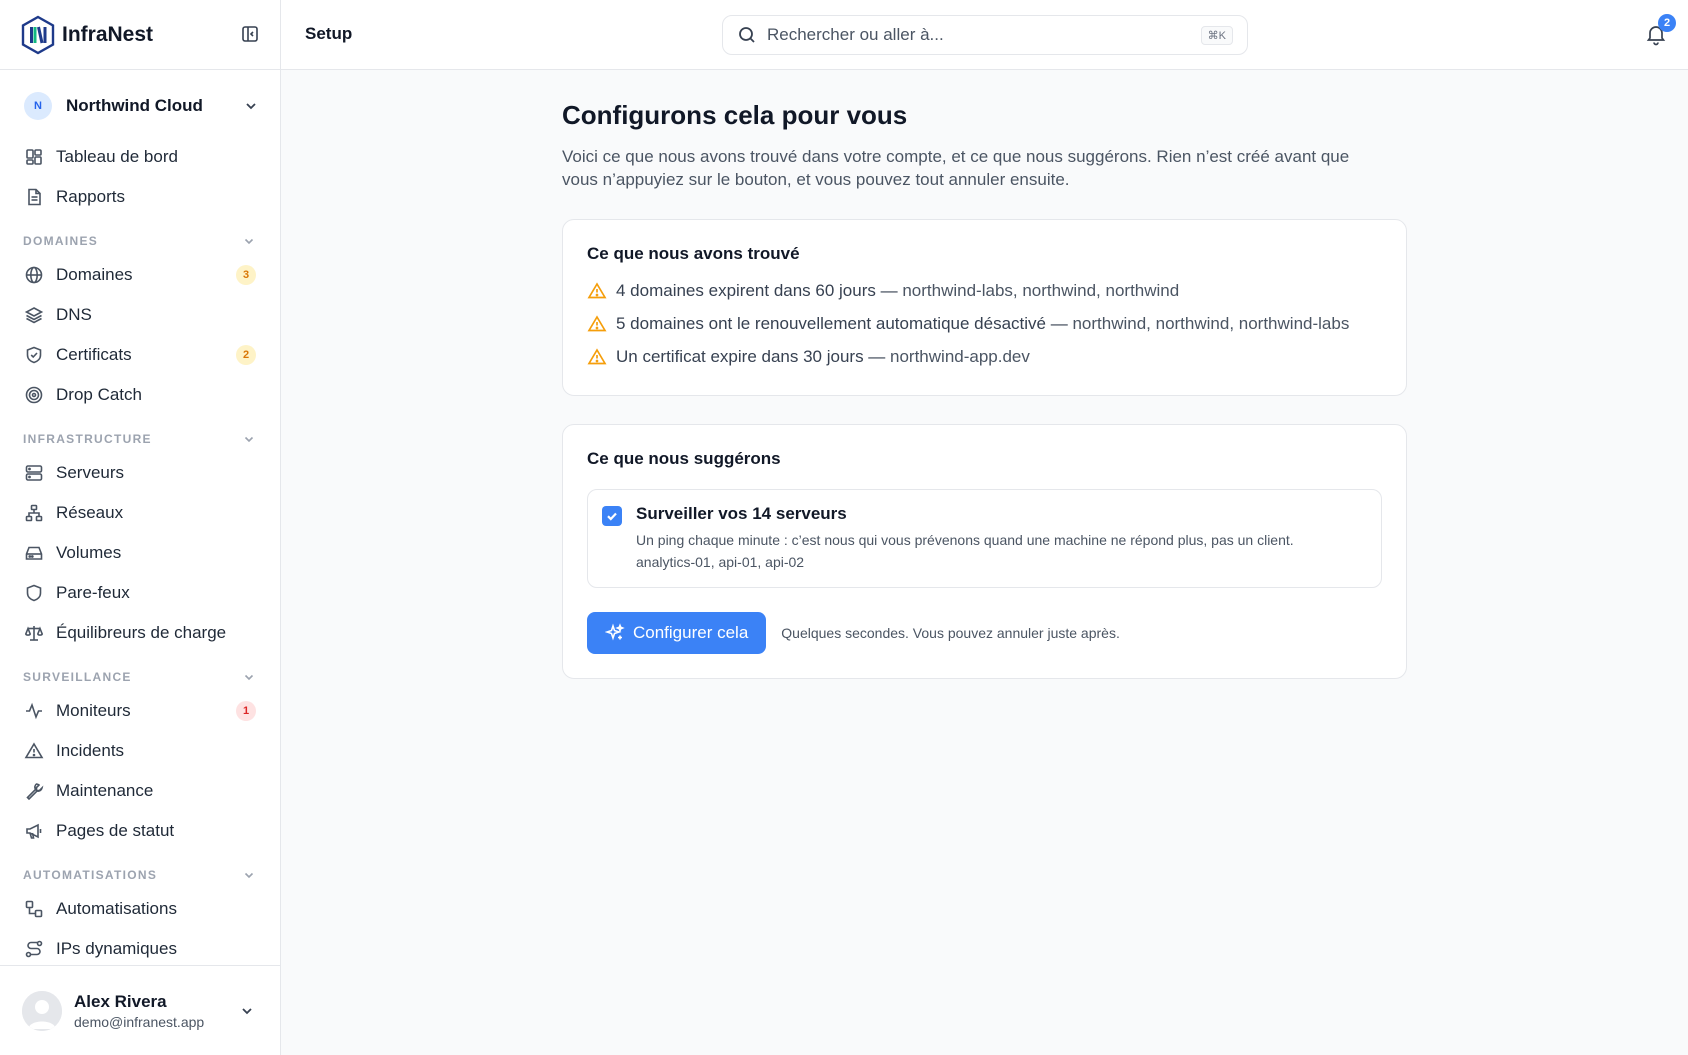 The width and height of the screenshot is (1688, 1055). I want to click on sidebar-item-label: Réseaux, so click(90, 512).